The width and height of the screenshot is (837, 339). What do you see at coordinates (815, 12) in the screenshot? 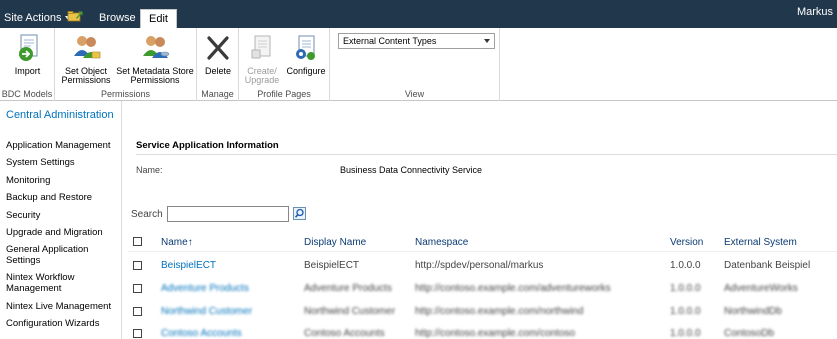
I see `user-menu: Markus` at bounding box center [815, 12].